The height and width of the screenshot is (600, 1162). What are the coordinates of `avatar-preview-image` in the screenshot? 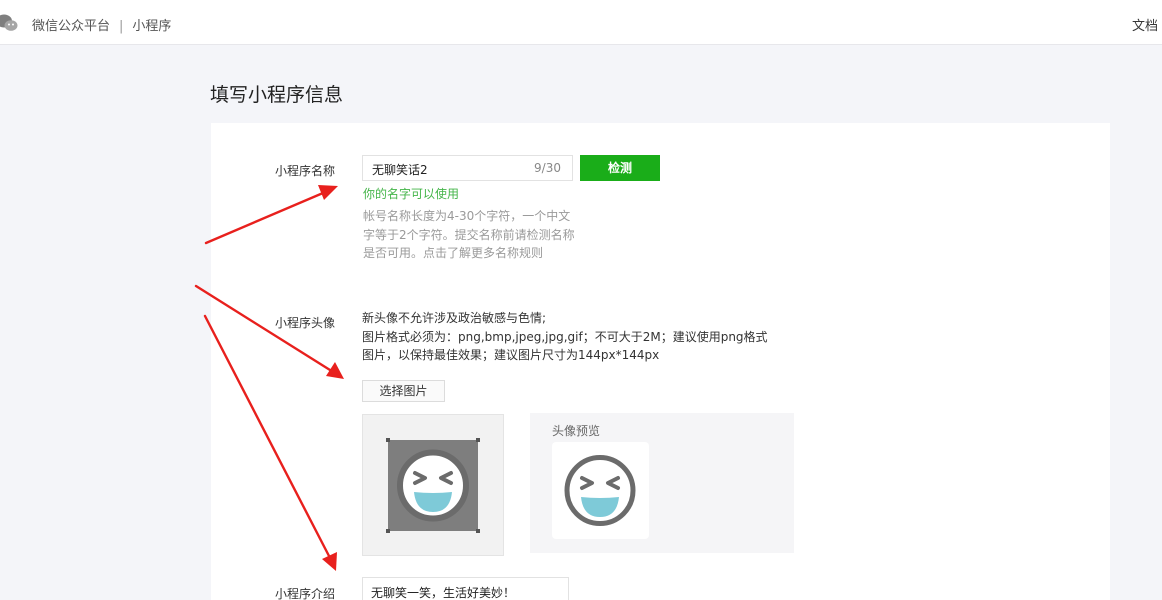 It's located at (600, 490).